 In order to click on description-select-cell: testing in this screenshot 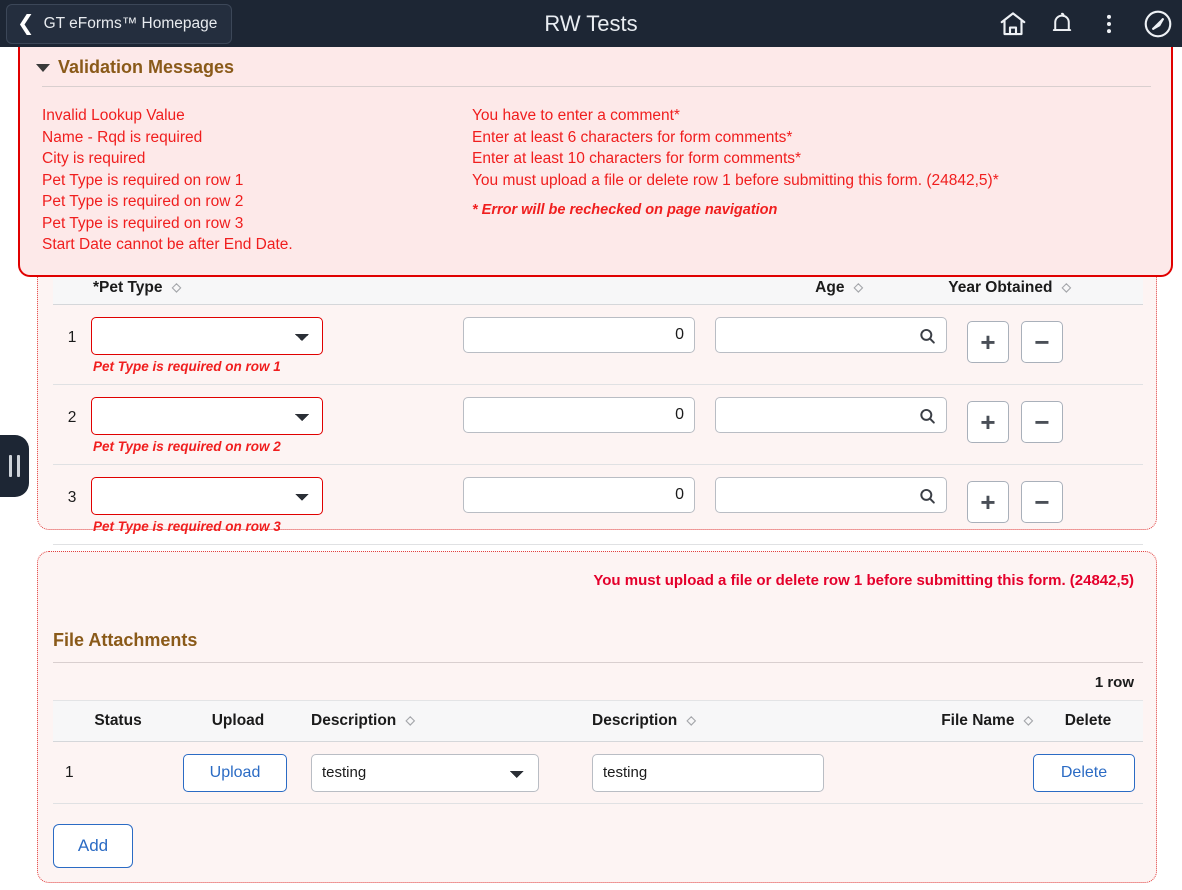, I will do `click(435, 772)`.